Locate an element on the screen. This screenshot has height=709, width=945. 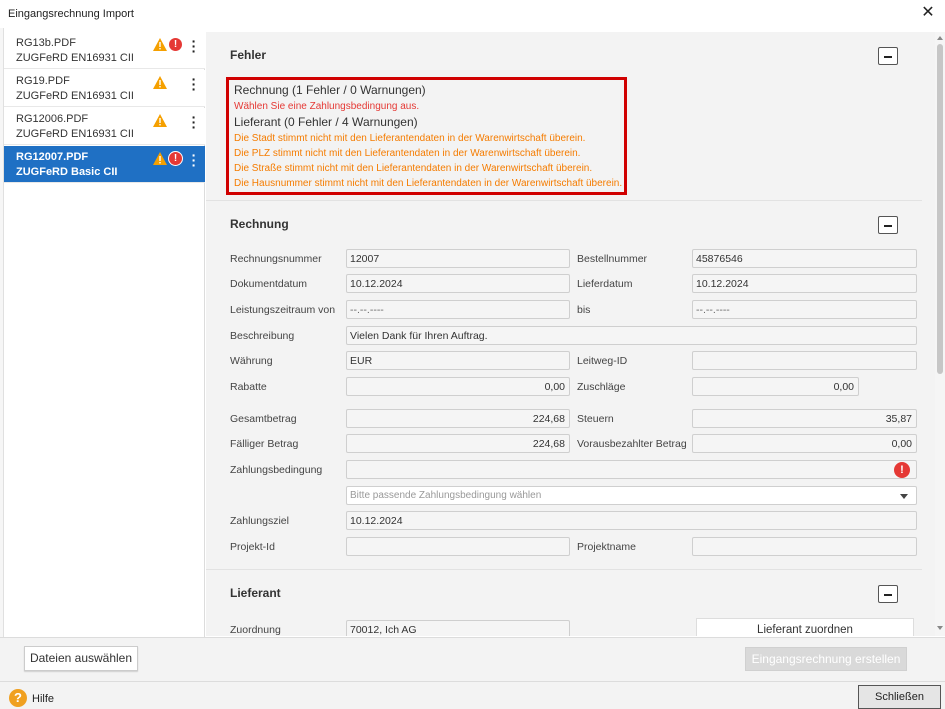
surcharges-field: 0,00 is located at coordinates (775, 386).